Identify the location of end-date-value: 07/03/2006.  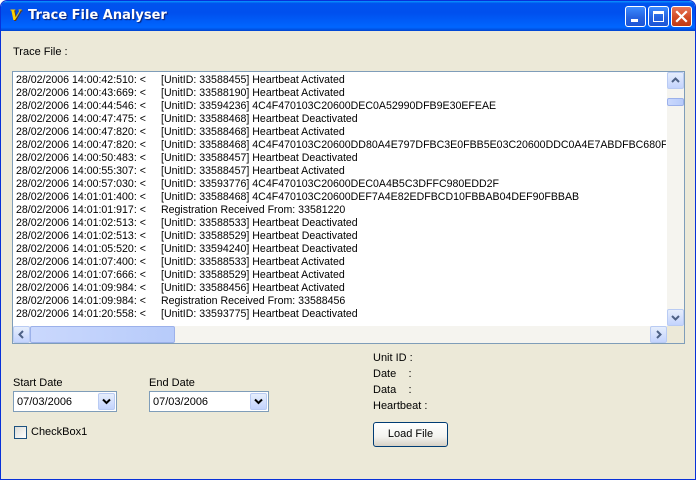
(181, 402).